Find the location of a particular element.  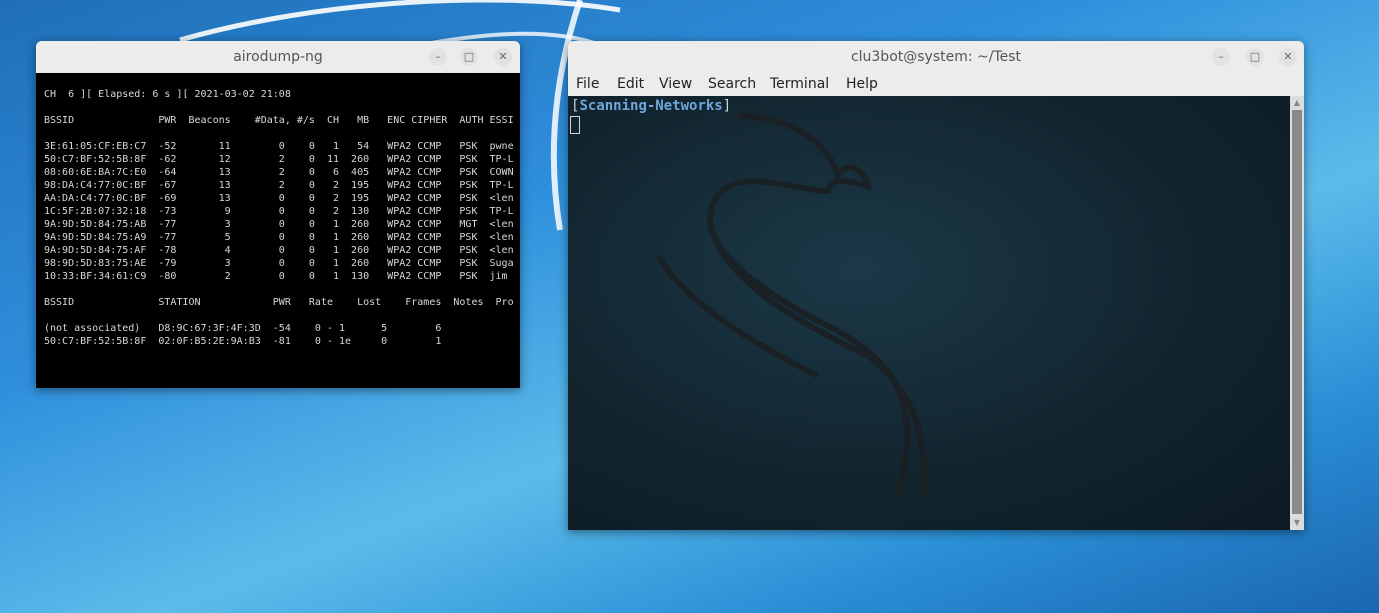

menu-bar: File Edit View Search Terminal Help is located at coordinates (936, 84).